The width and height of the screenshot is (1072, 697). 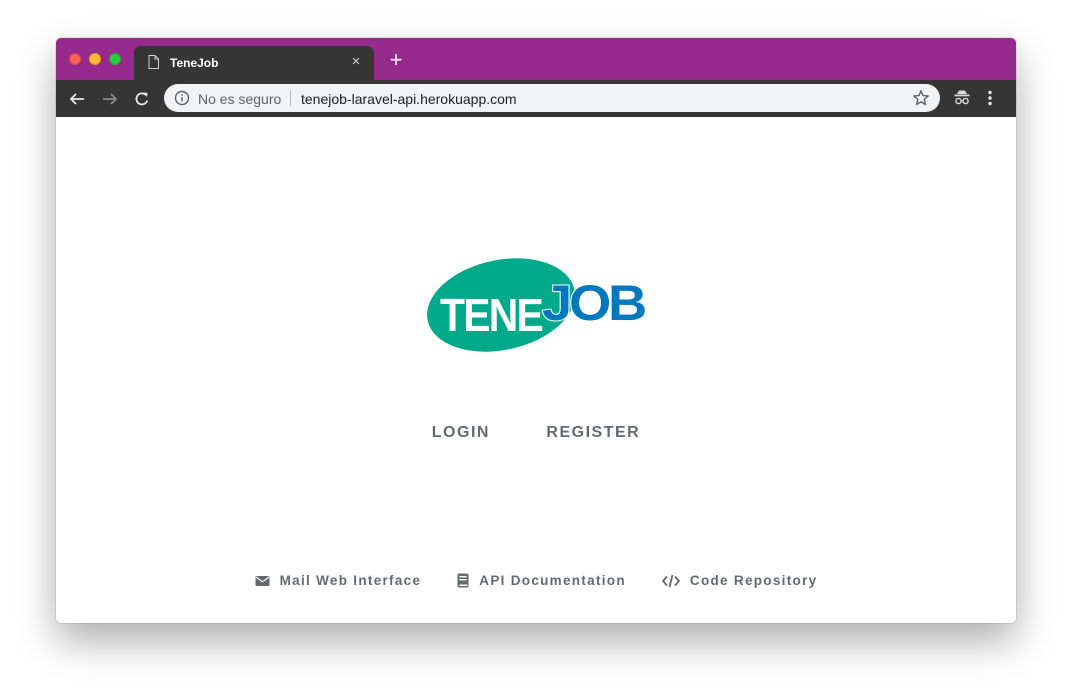 What do you see at coordinates (921, 100) in the screenshot?
I see `star-icon` at bounding box center [921, 100].